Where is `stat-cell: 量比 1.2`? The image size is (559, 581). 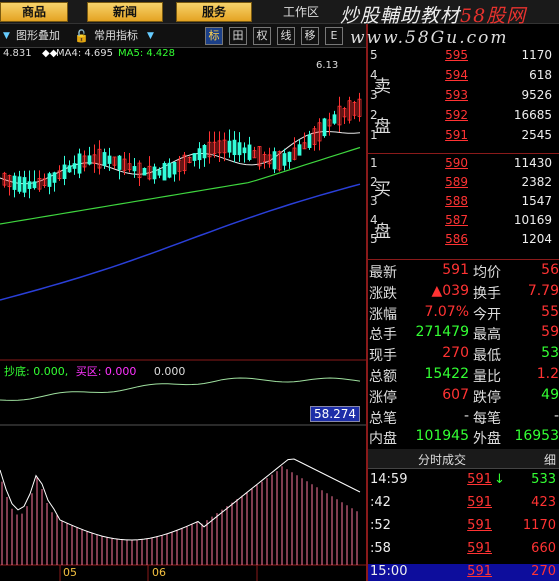
stat-cell: 量比 1.2 is located at coordinates (516, 376).